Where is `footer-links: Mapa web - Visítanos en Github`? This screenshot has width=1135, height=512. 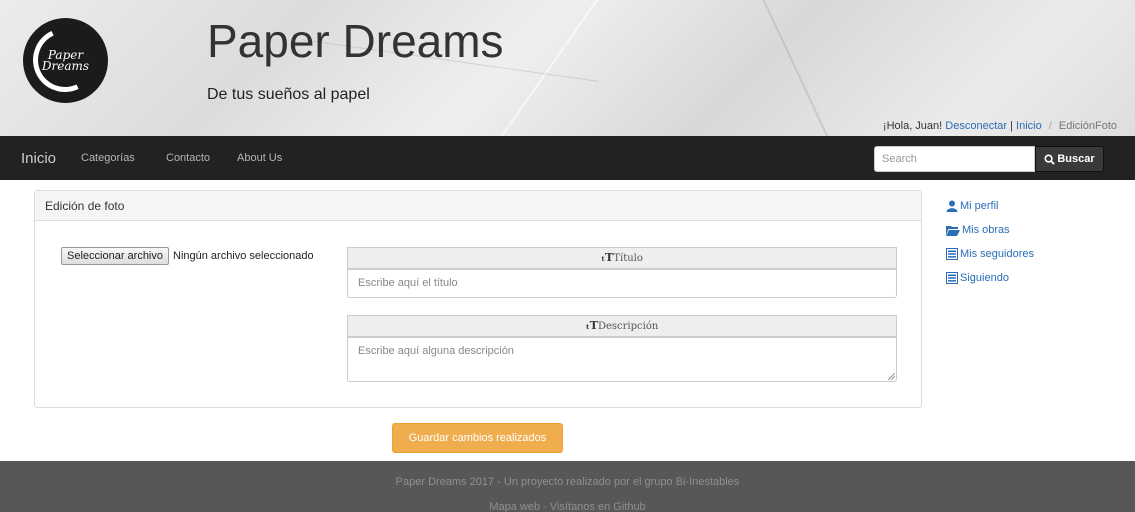 footer-links: Mapa web - Visítanos en Github is located at coordinates (567, 506).